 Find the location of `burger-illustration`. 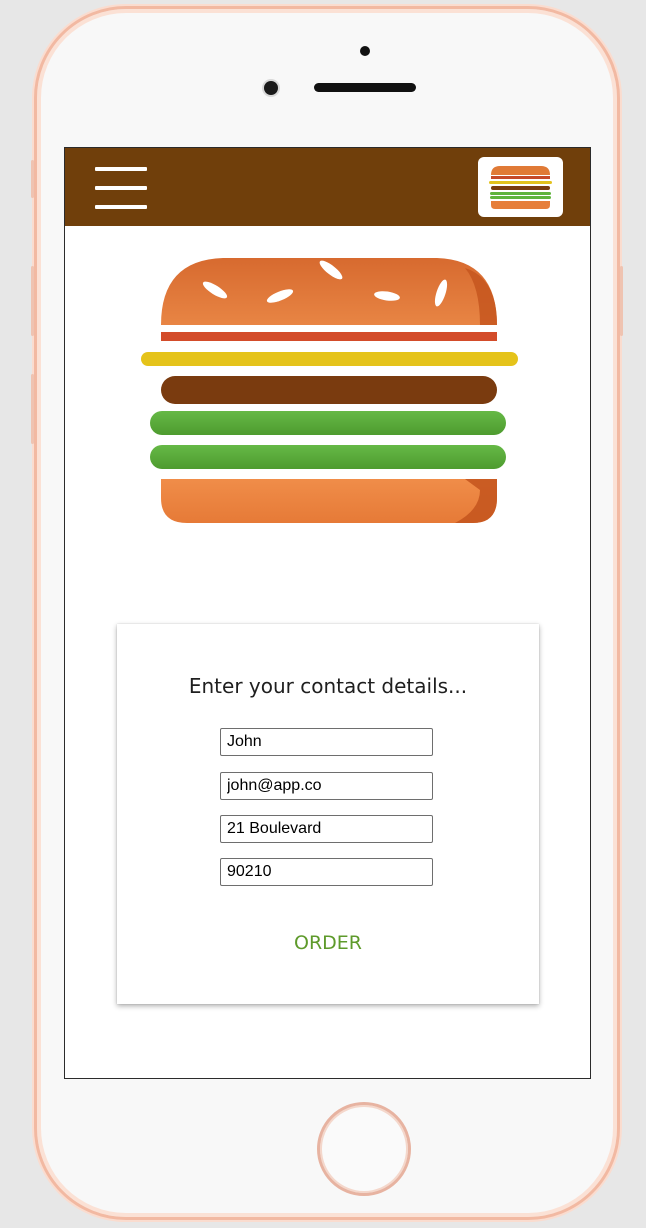

burger-illustration is located at coordinates (330, 393).